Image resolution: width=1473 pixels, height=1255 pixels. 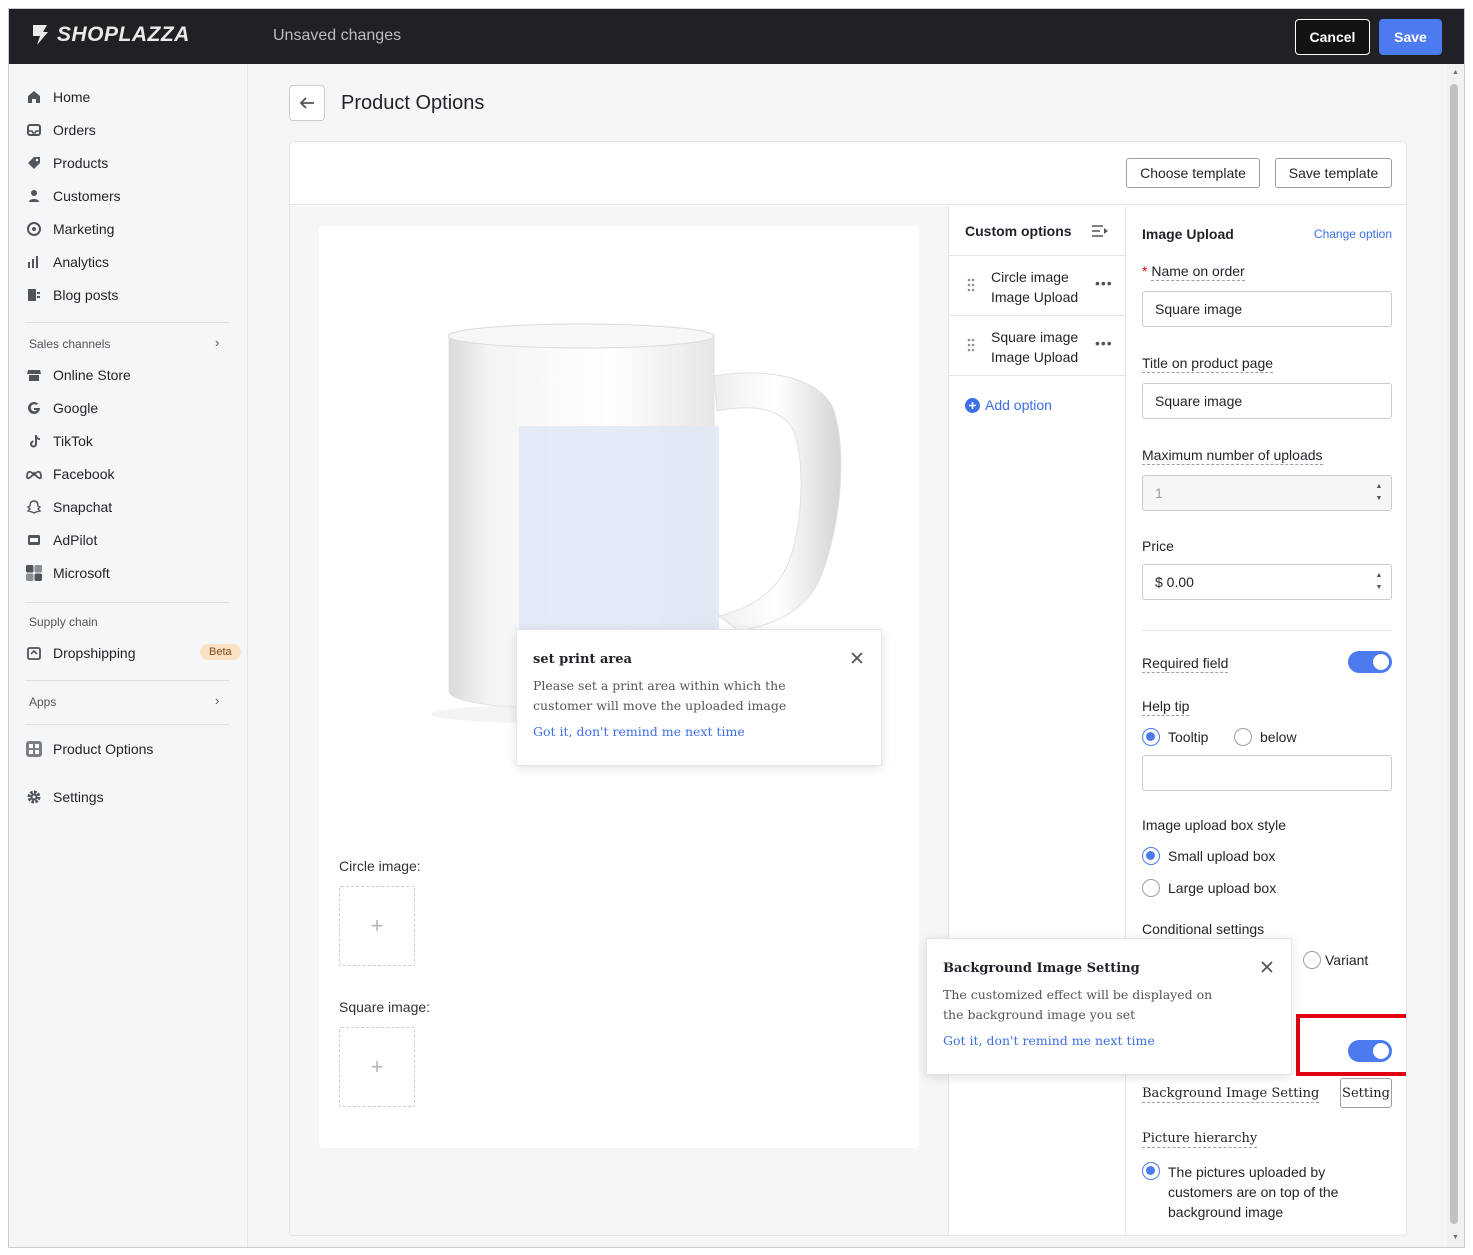 What do you see at coordinates (43, 702) in the screenshot?
I see `apps-label: Apps` at bounding box center [43, 702].